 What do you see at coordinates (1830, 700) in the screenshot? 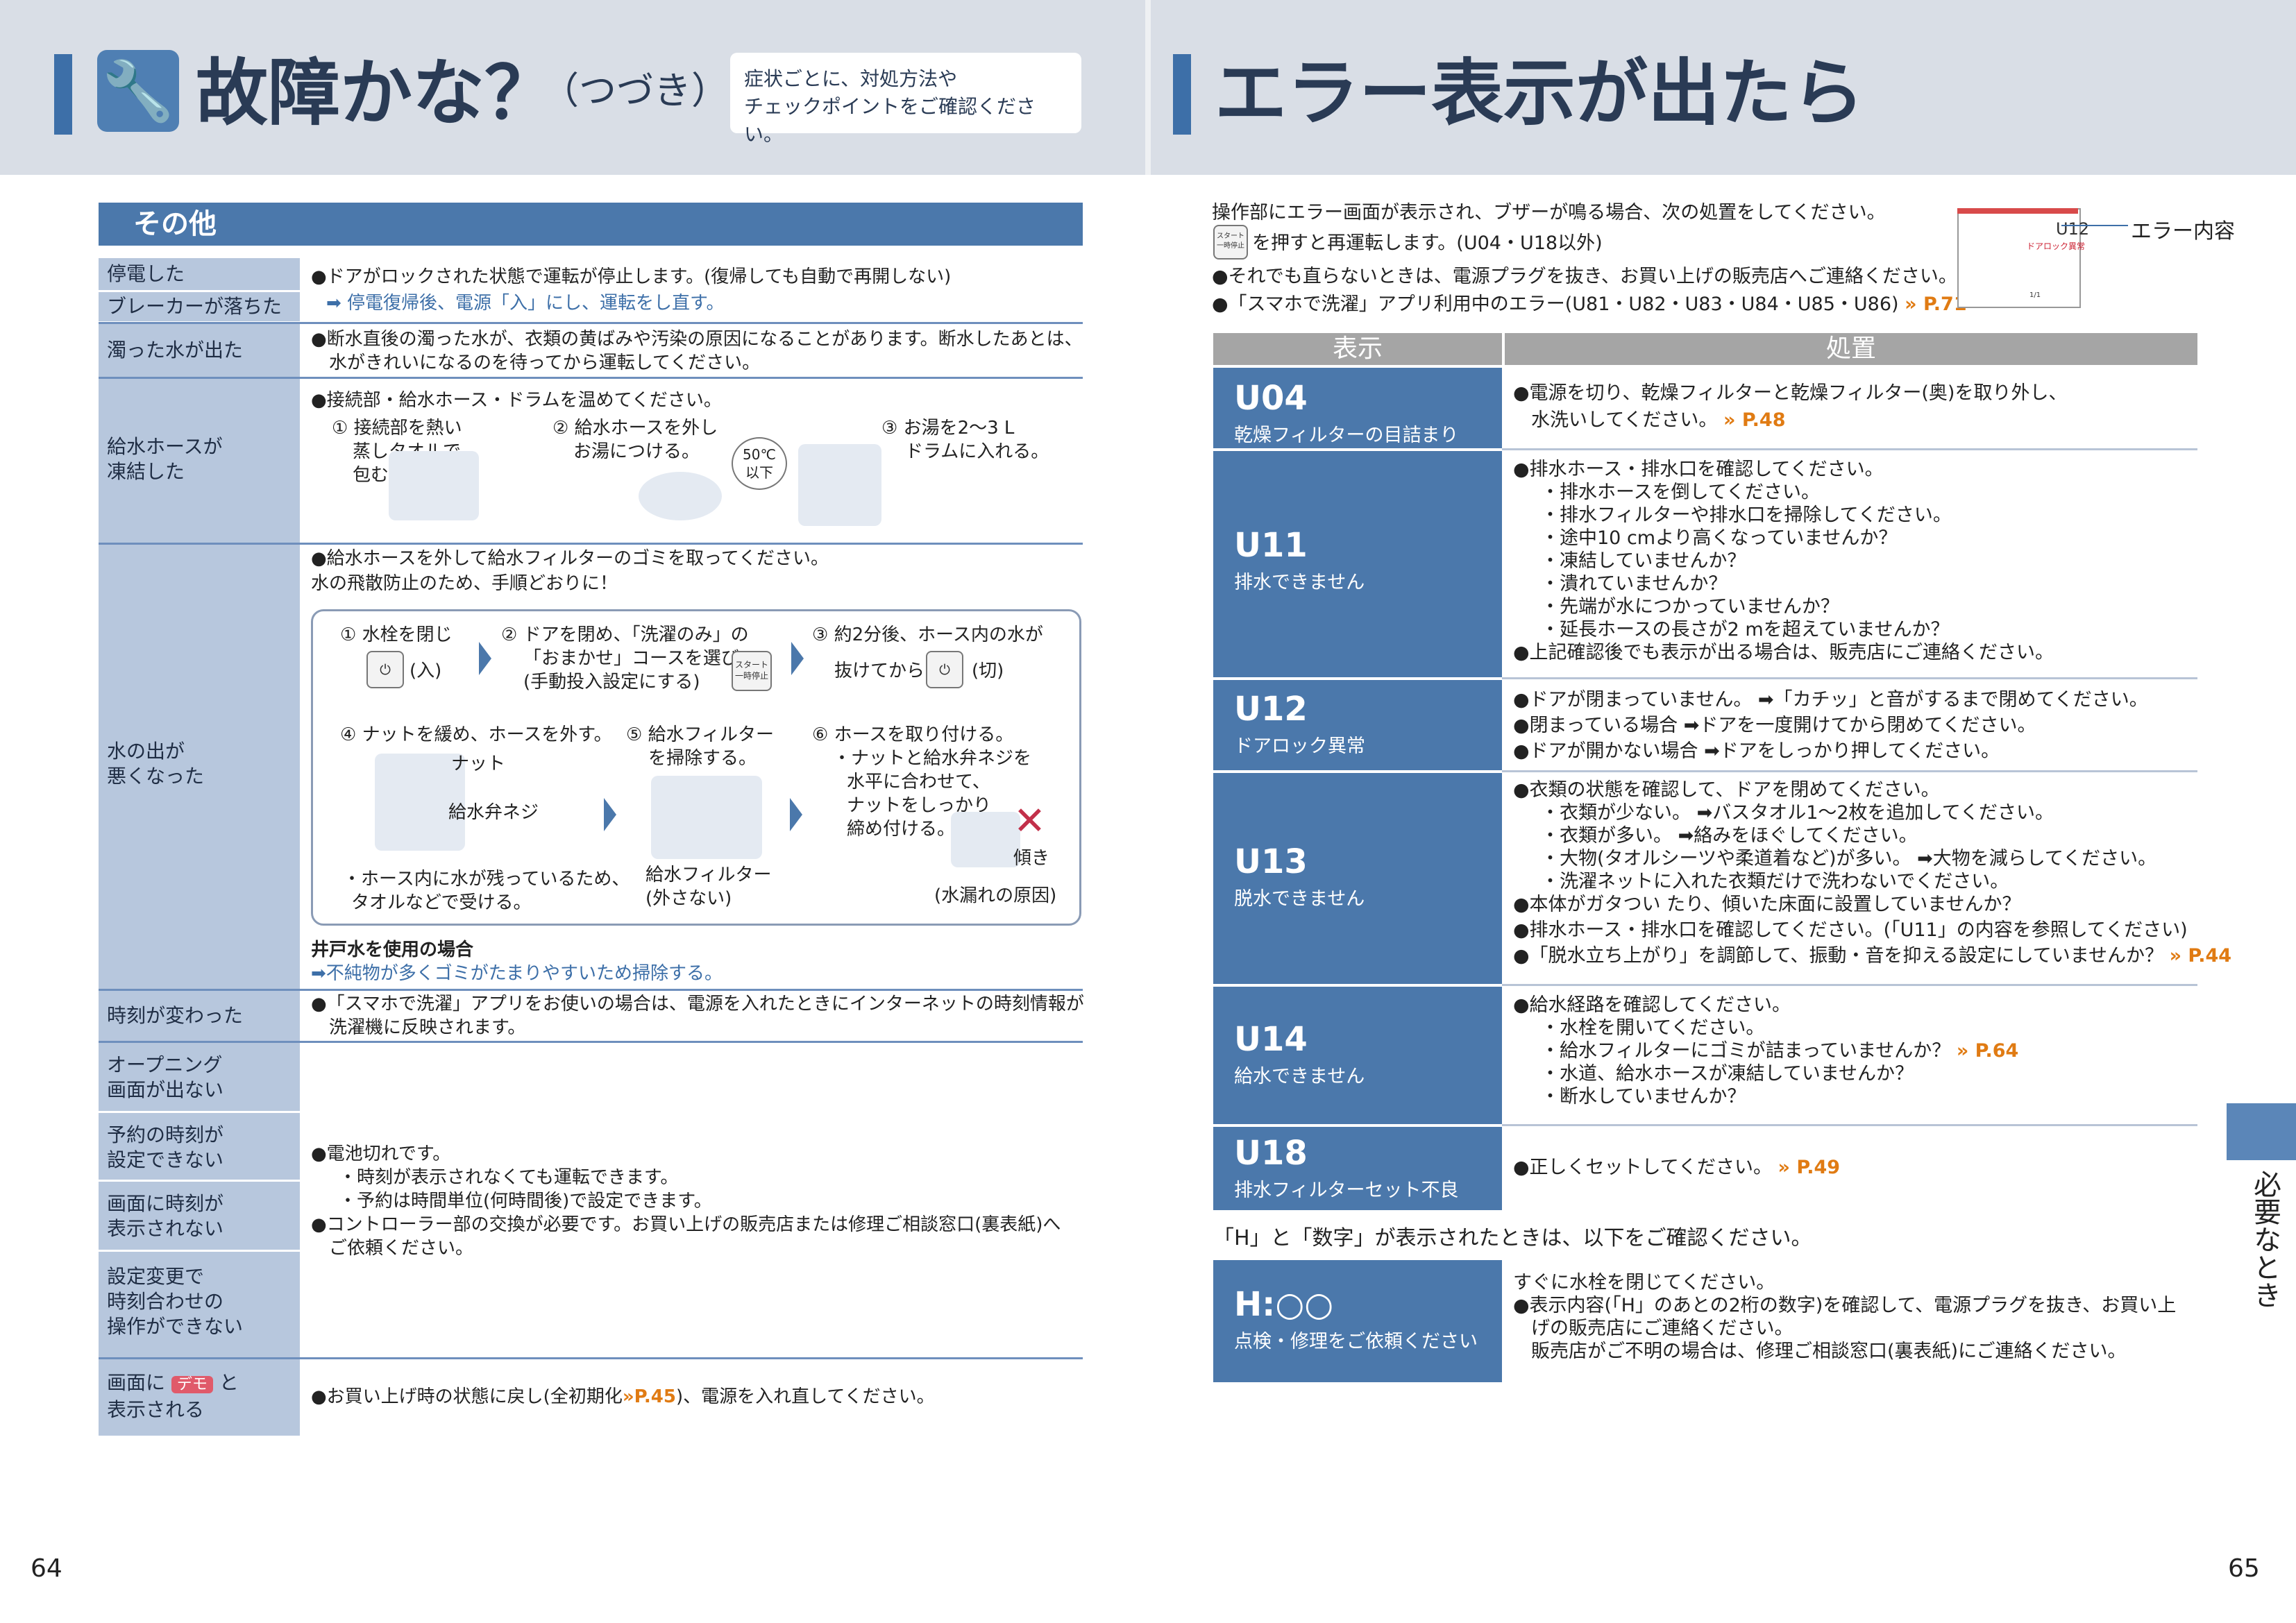
I see `action-line: ●ドアが閉まっていません。 ➡「カチッ」と音がするまで閉めてください。` at bounding box center [1830, 700].